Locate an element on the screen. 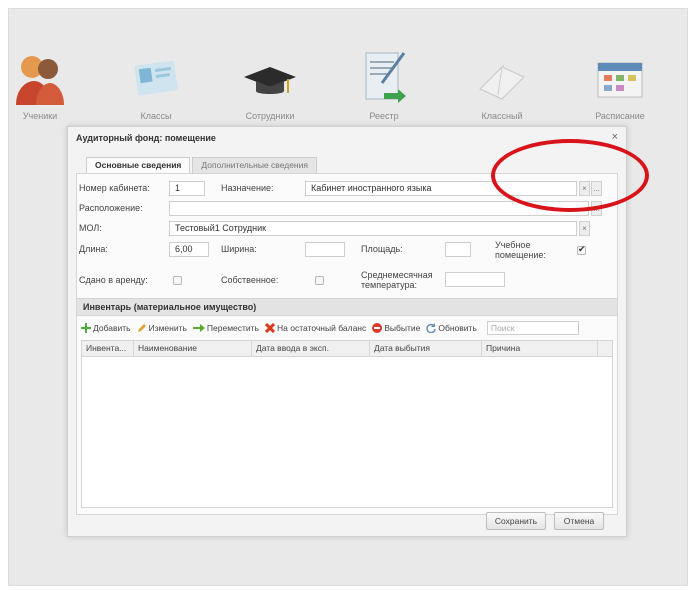 The image size is (695, 591). avg-temp-label-line2: температура: is located at coordinates (389, 285).